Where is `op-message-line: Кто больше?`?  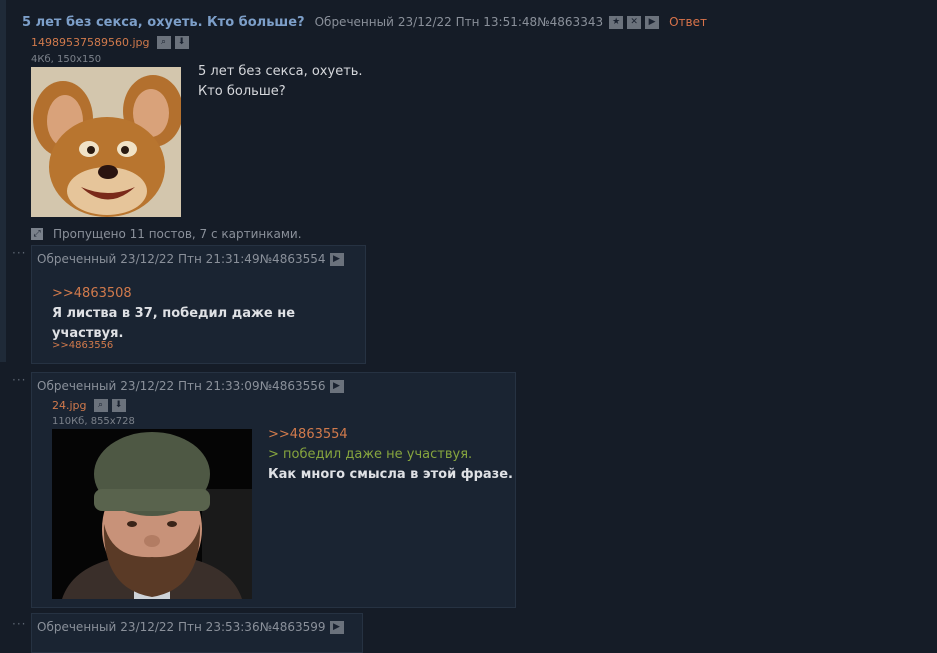 op-message-line: Кто больше? is located at coordinates (242, 91).